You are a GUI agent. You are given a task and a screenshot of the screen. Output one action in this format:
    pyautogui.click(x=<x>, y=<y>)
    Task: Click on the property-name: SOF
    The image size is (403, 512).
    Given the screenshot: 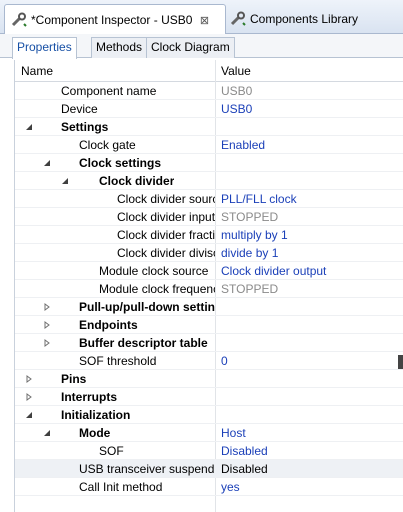 What is the action you would take?
    pyautogui.click(x=111, y=451)
    